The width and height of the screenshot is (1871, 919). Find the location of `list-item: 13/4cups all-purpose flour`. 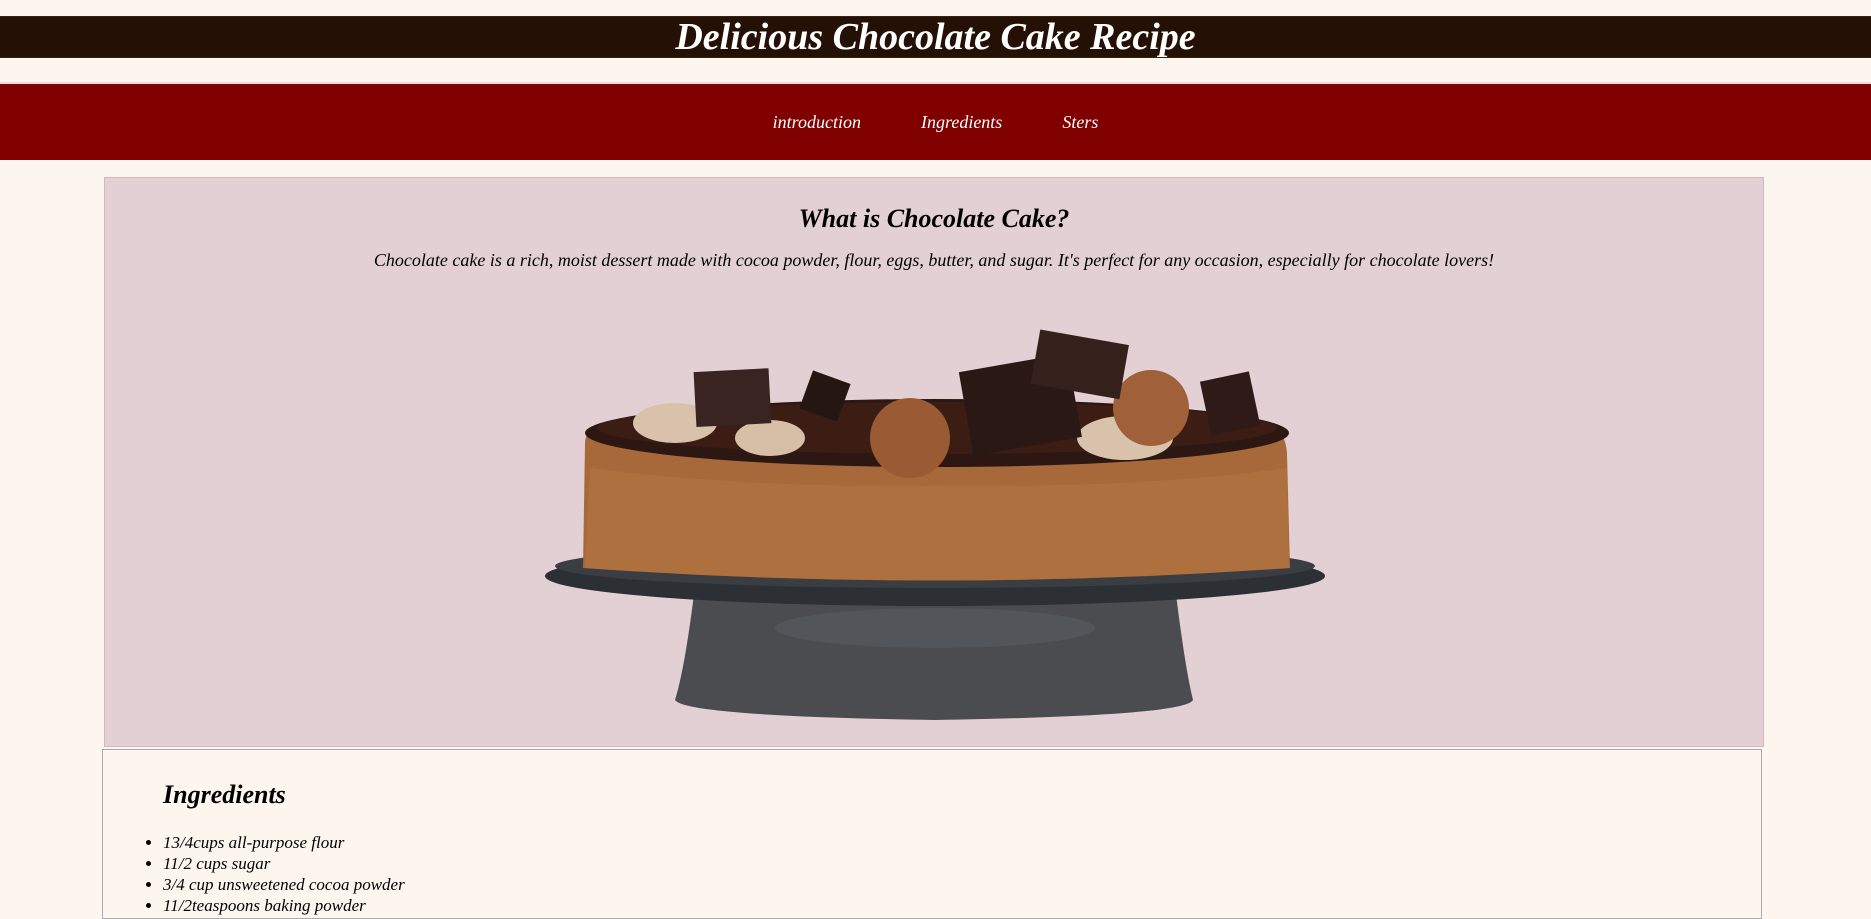

list-item: 13/4cups all-purpose flour is located at coordinates (284, 842).